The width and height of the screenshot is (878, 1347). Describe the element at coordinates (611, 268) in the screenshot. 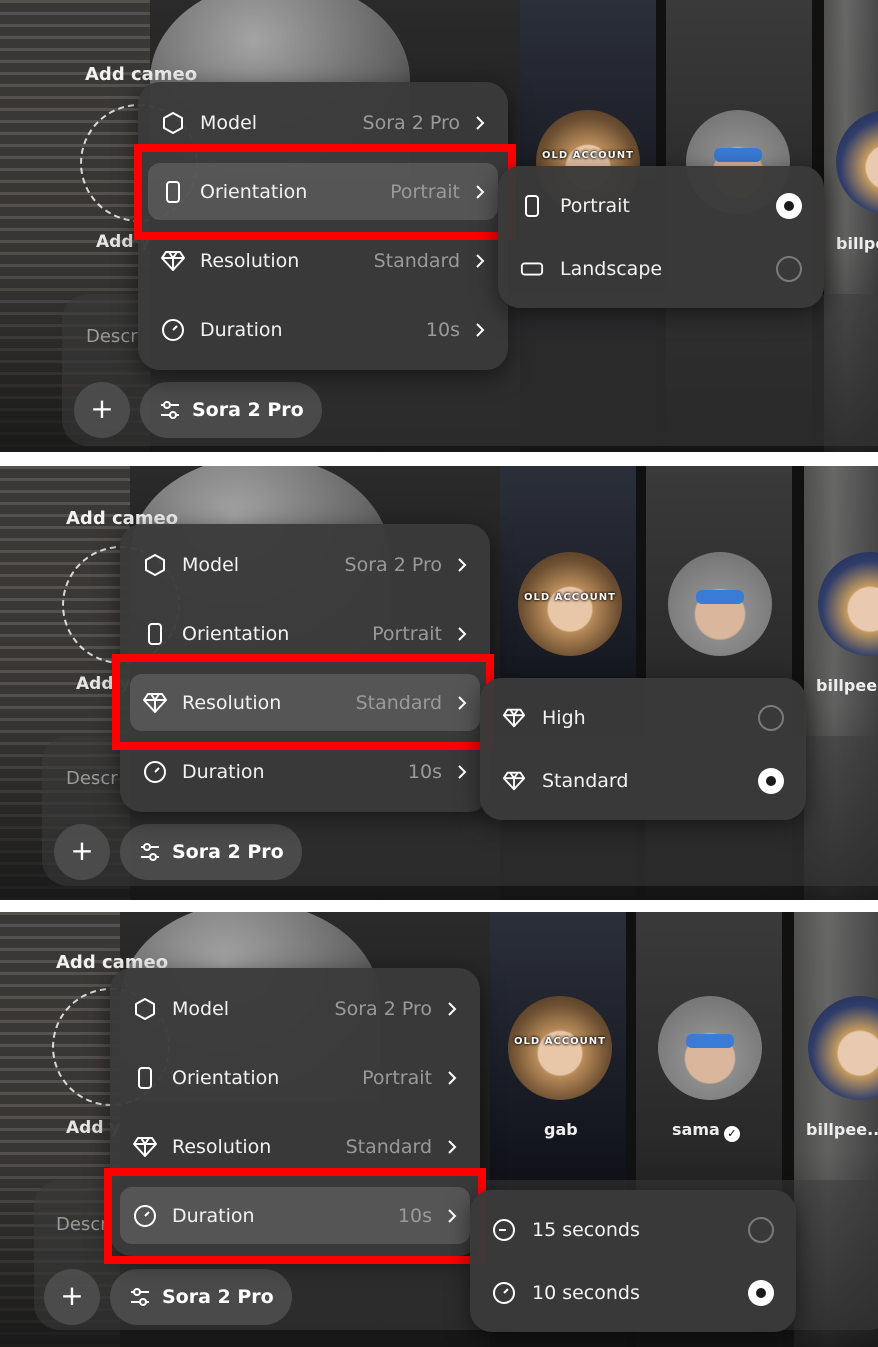

I see `option-label: Landscape` at that location.